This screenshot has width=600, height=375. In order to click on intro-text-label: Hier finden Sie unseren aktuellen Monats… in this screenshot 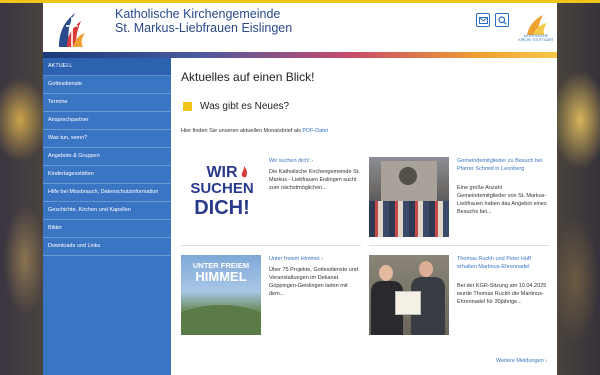, I will do `click(241, 131)`.